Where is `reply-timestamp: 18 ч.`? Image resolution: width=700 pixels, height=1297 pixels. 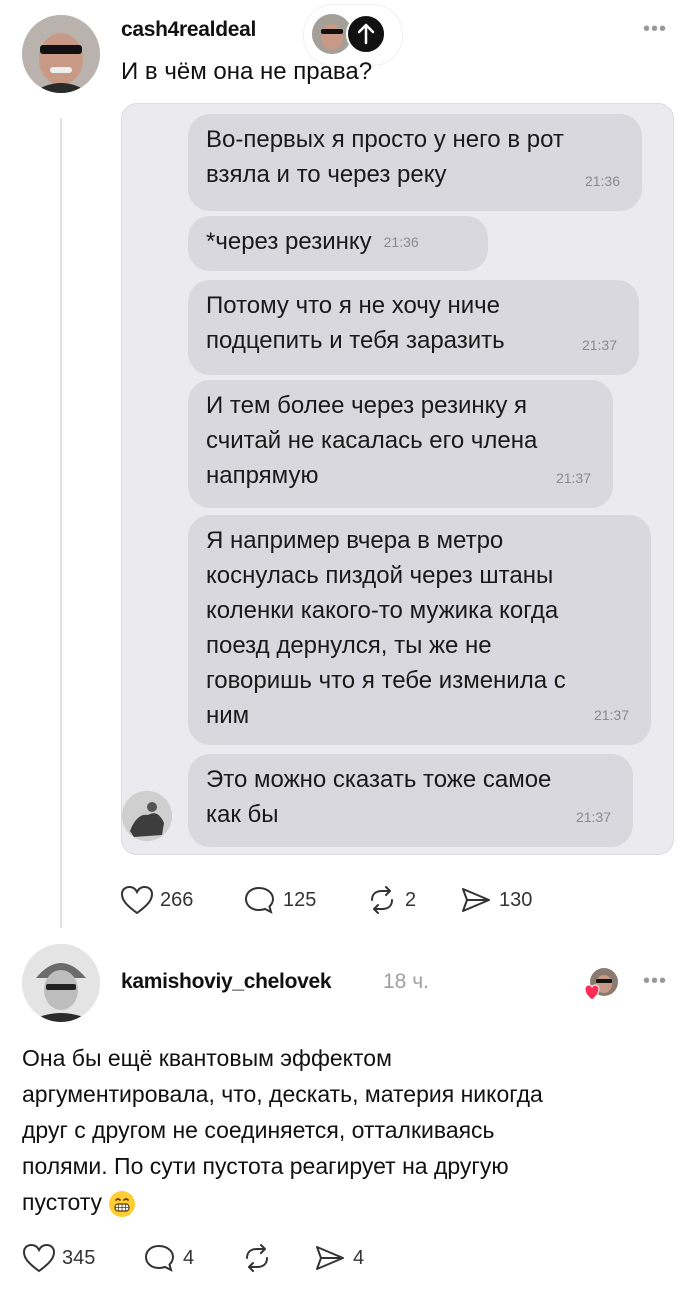 reply-timestamp: 18 ч. is located at coordinates (406, 981).